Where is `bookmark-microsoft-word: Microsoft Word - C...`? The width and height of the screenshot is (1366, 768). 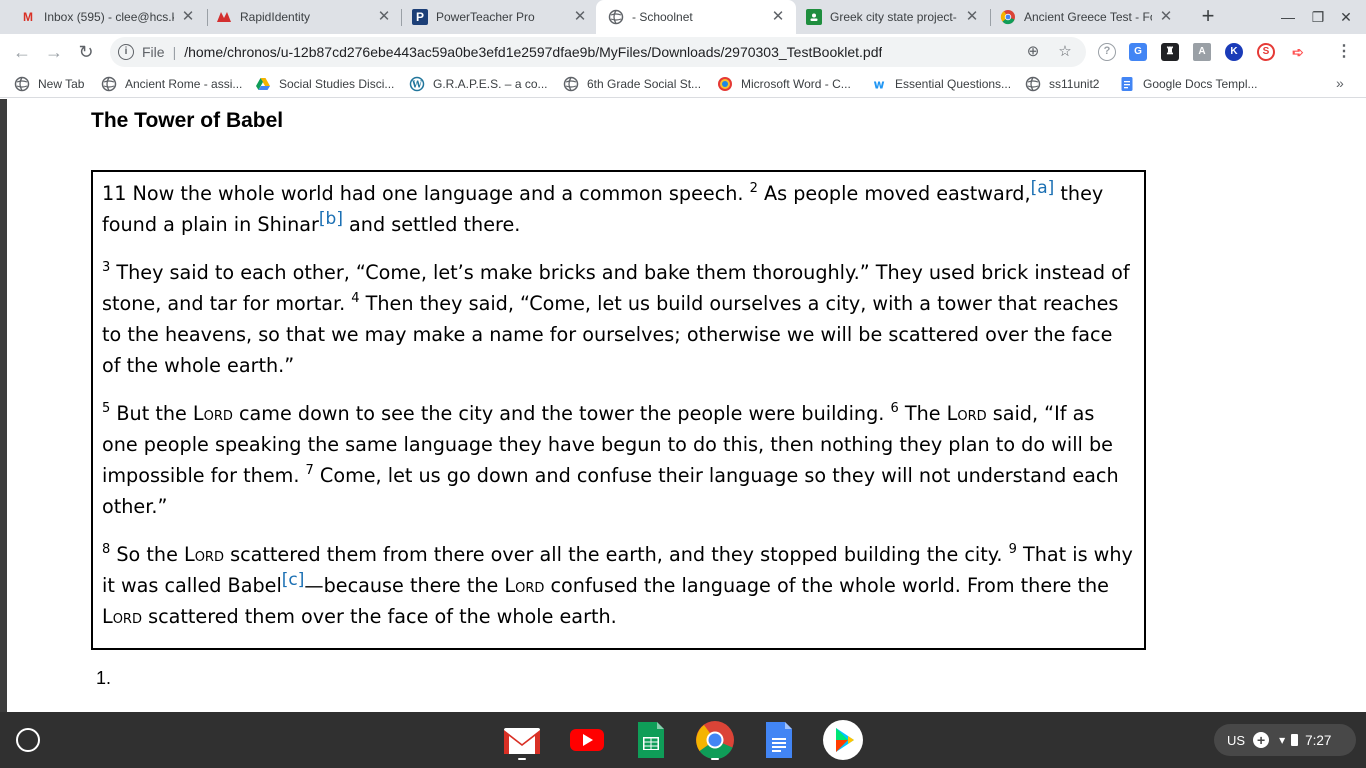 bookmark-microsoft-word: Microsoft Word - C... is located at coordinates (784, 84).